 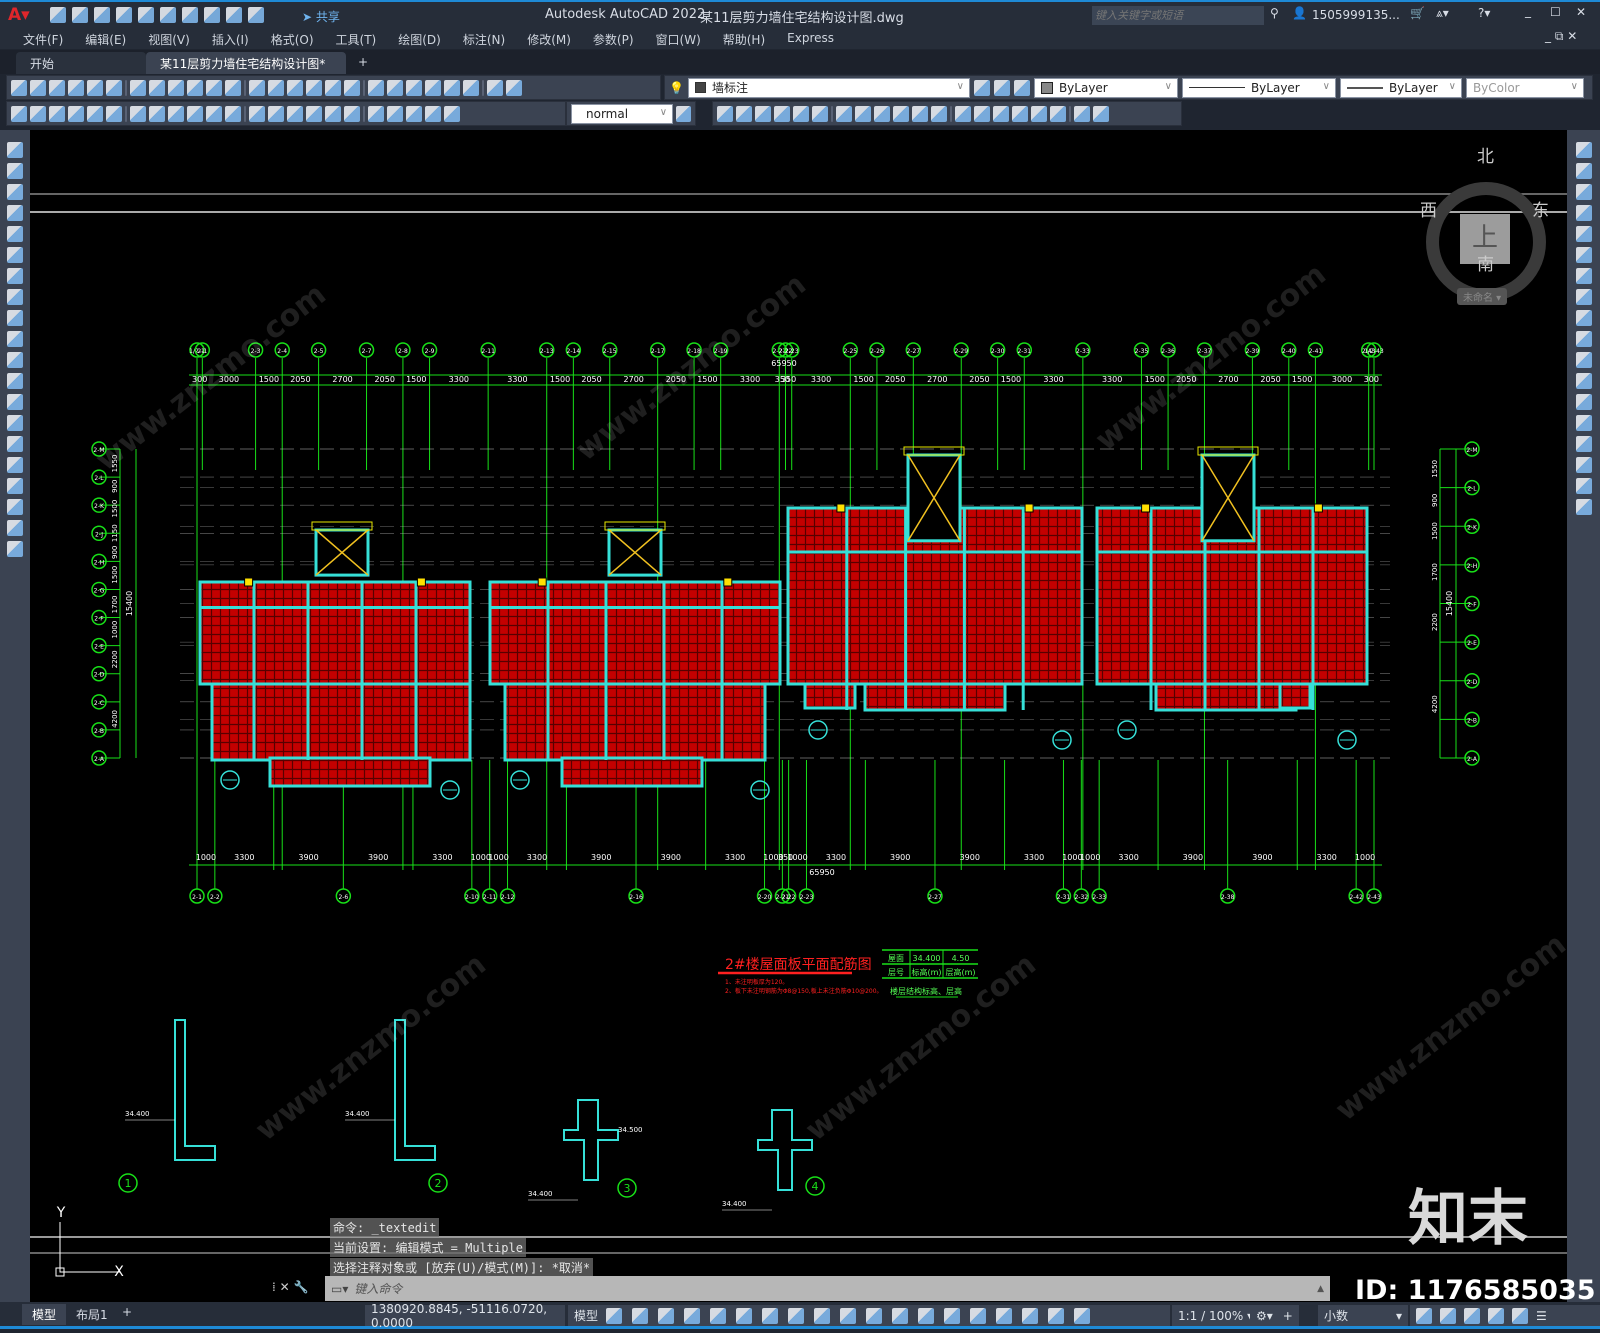 I want to click on dimstyle-combo: normal ∨, so click(x=622, y=113).